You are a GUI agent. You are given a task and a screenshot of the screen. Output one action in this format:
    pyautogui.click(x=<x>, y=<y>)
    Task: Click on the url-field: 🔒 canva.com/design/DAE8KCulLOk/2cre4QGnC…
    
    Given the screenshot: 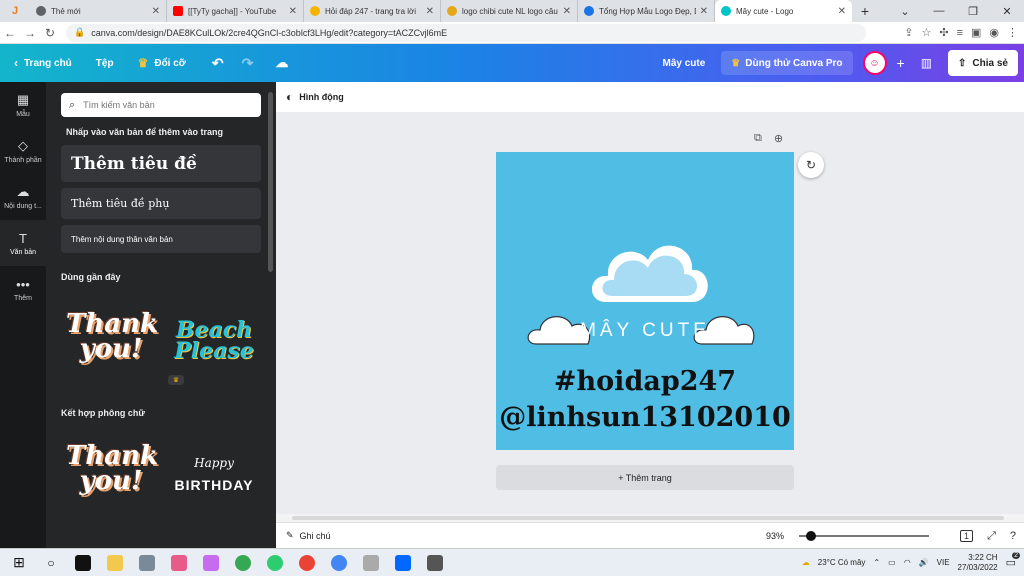 What is the action you would take?
    pyautogui.click(x=466, y=32)
    